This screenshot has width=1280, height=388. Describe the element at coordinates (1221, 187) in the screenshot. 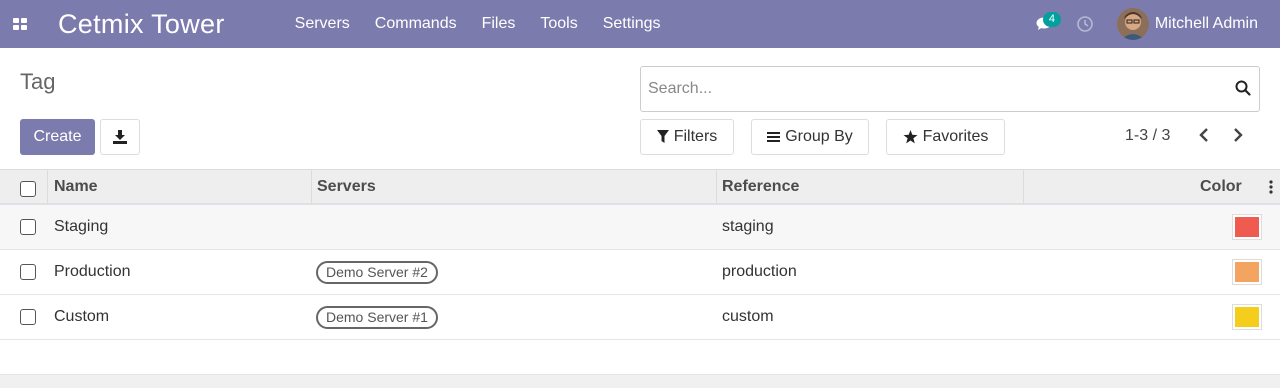

I see `column-header-color: Color` at that location.